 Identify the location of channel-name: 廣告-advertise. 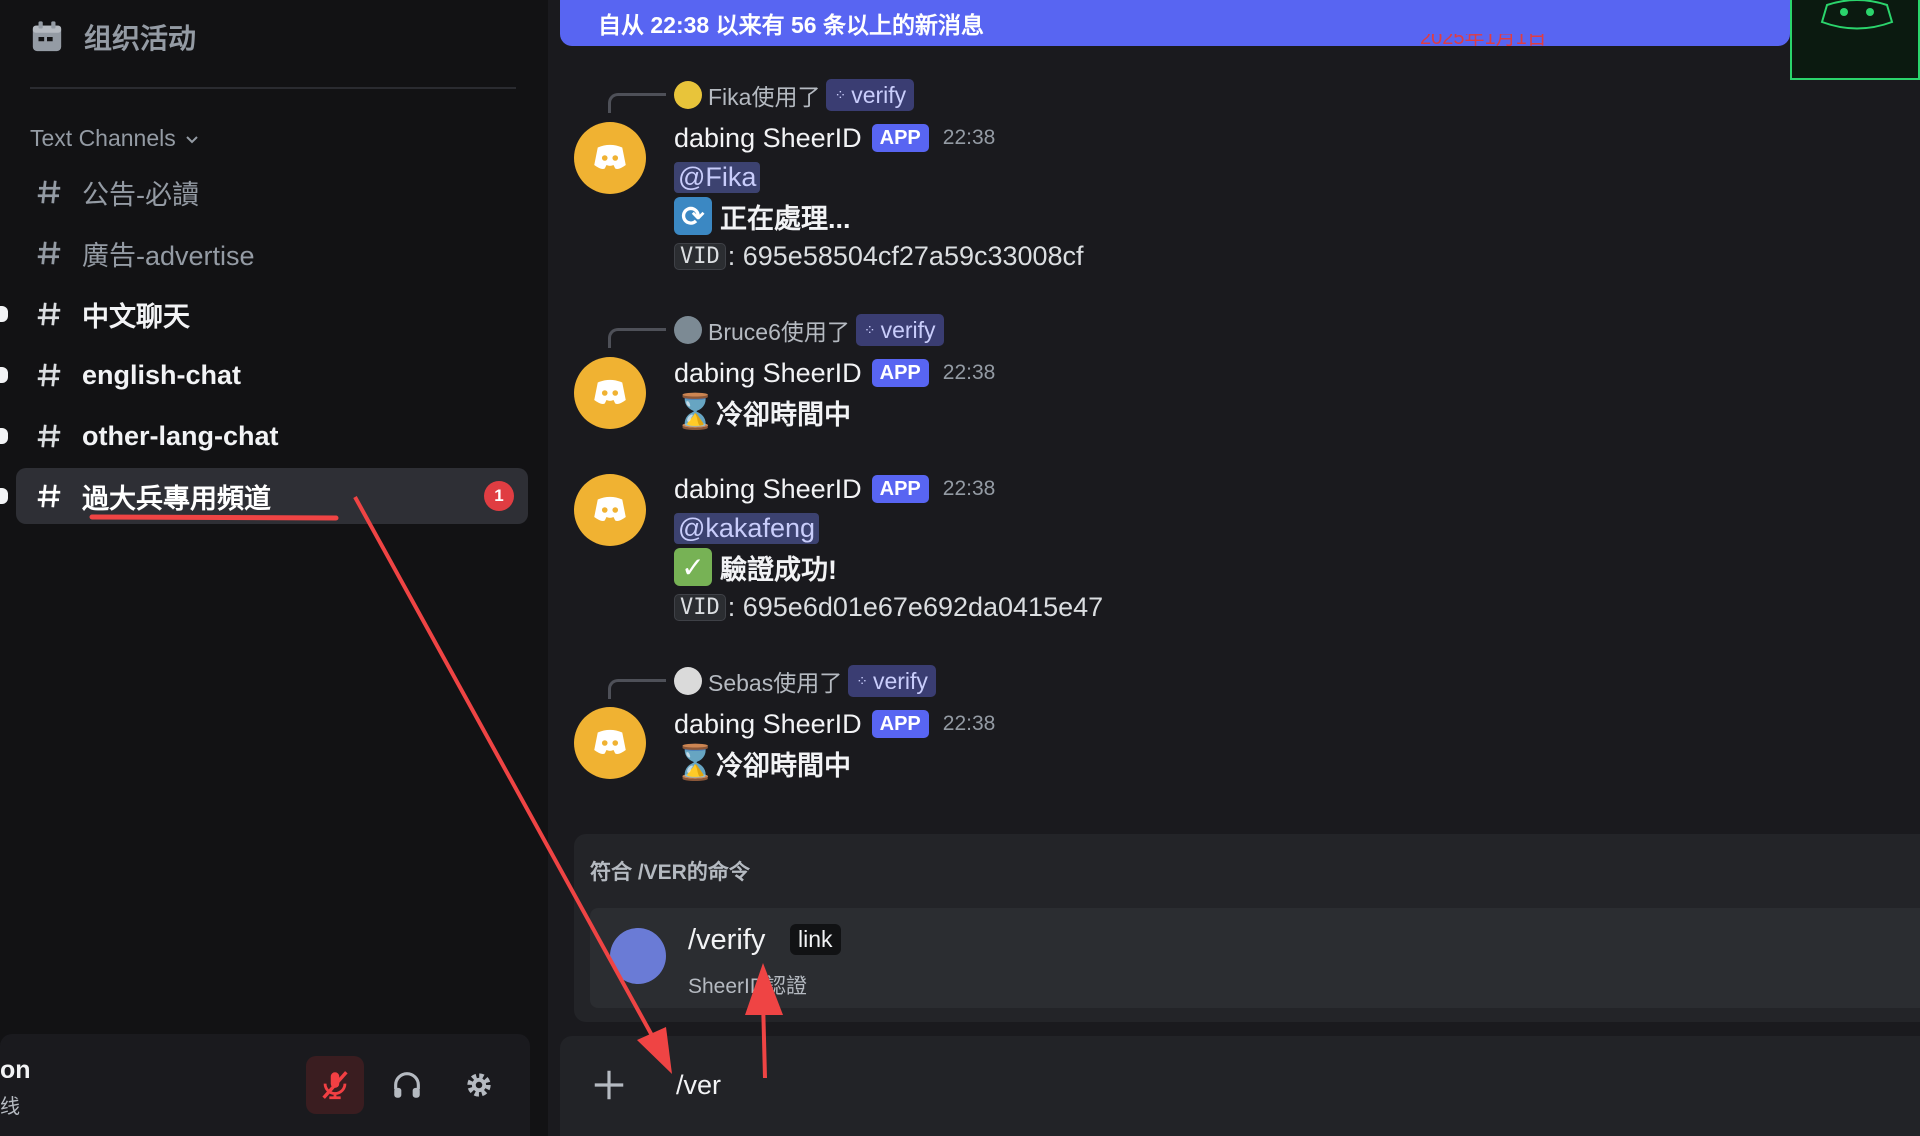
(168, 255).